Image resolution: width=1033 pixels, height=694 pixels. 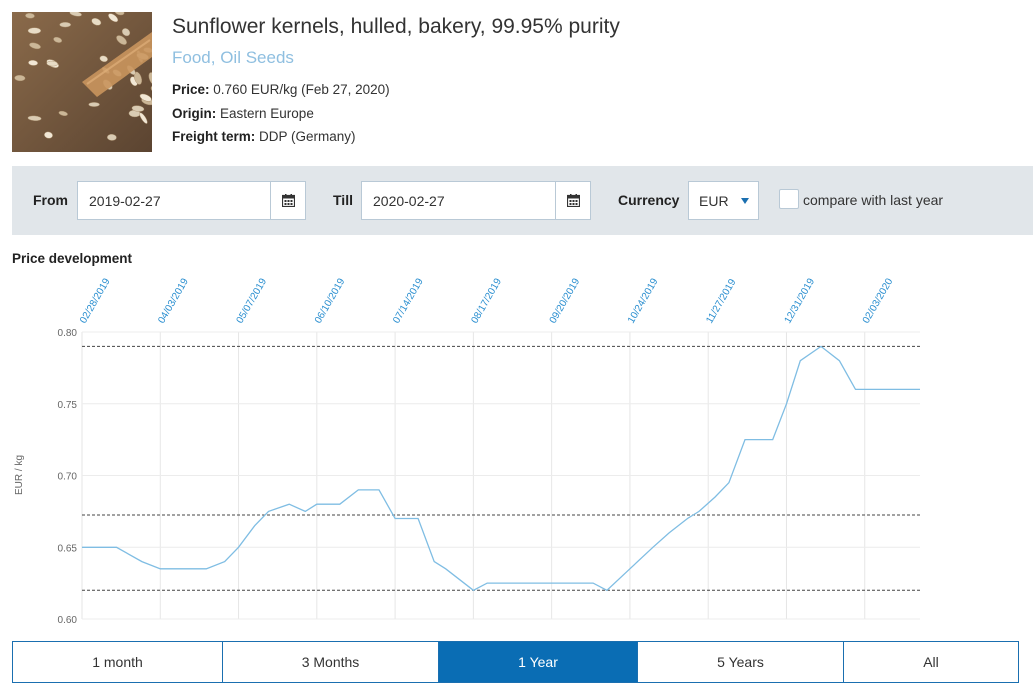 I want to click on range-1-year-button: 1 Year, so click(x=538, y=662).